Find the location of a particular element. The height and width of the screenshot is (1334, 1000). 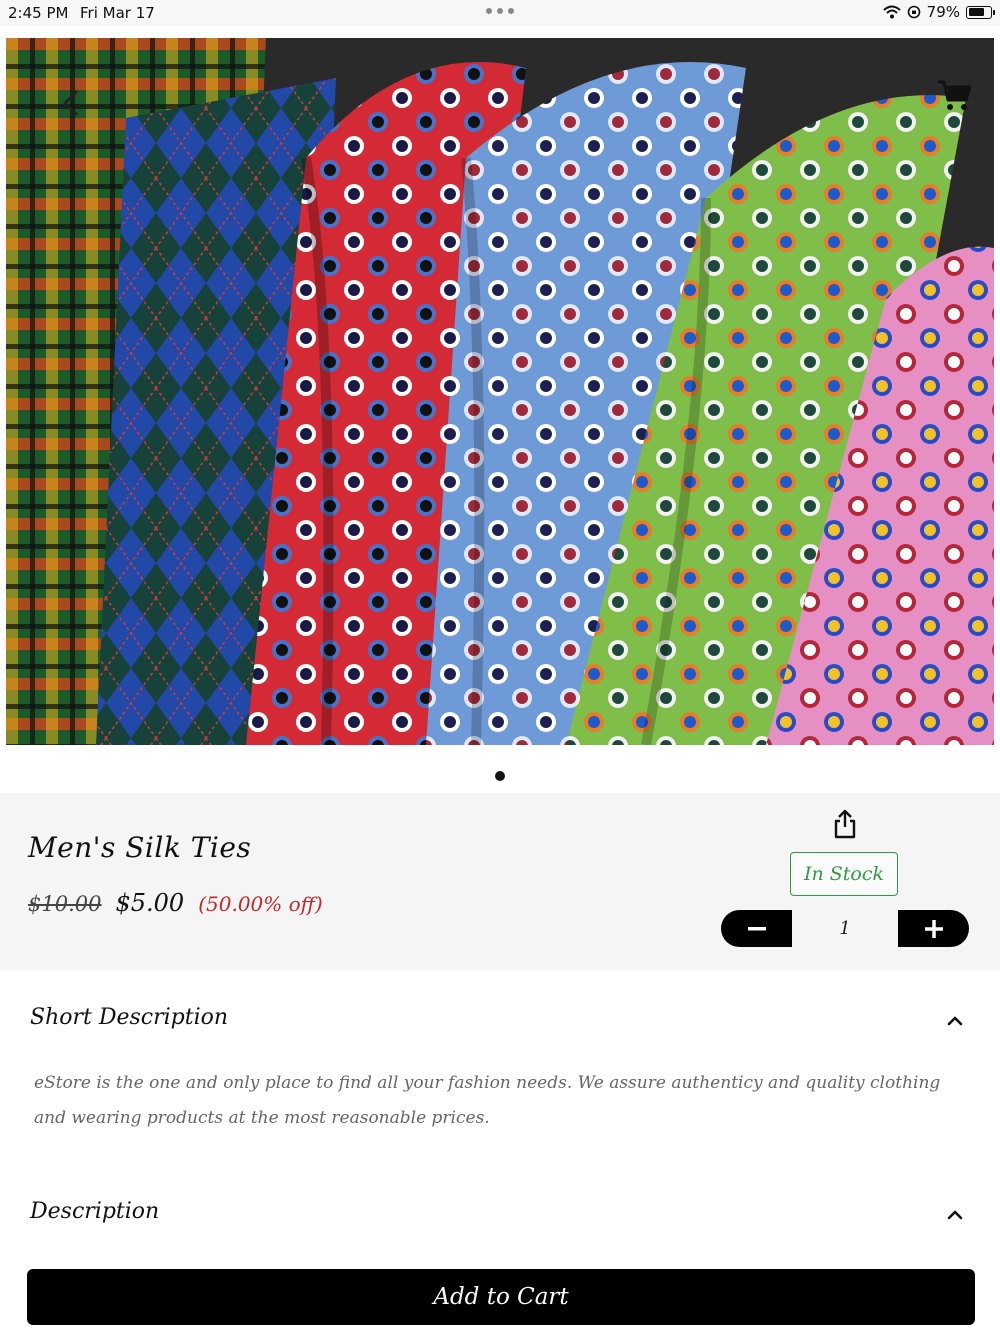

share-icon is located at coordinates (845, 824).